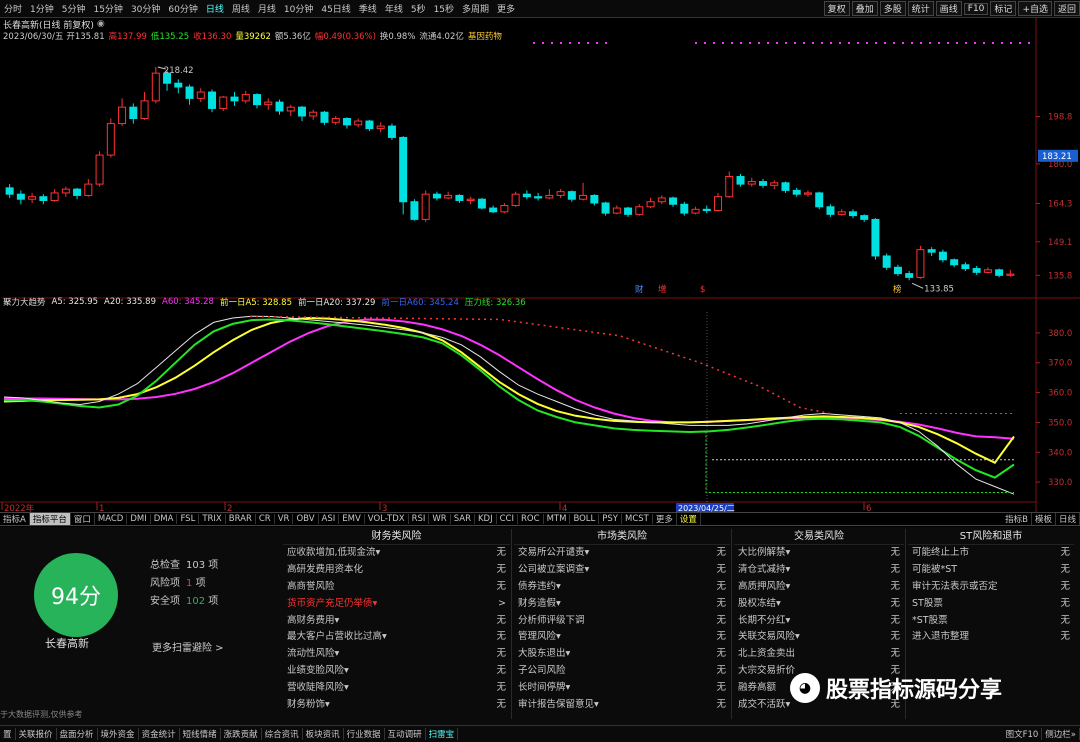 The height and width of the screenshot is (742, 1080). I want to click on tab-15: RSI, so click(419, 519).